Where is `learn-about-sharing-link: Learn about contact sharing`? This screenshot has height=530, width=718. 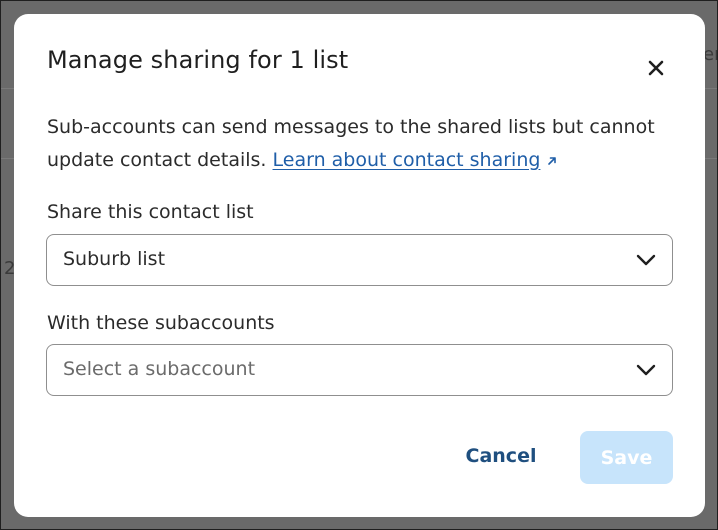
learn-about-sharing-link: Learn about contact sharing is located at coordinates (407, 160).